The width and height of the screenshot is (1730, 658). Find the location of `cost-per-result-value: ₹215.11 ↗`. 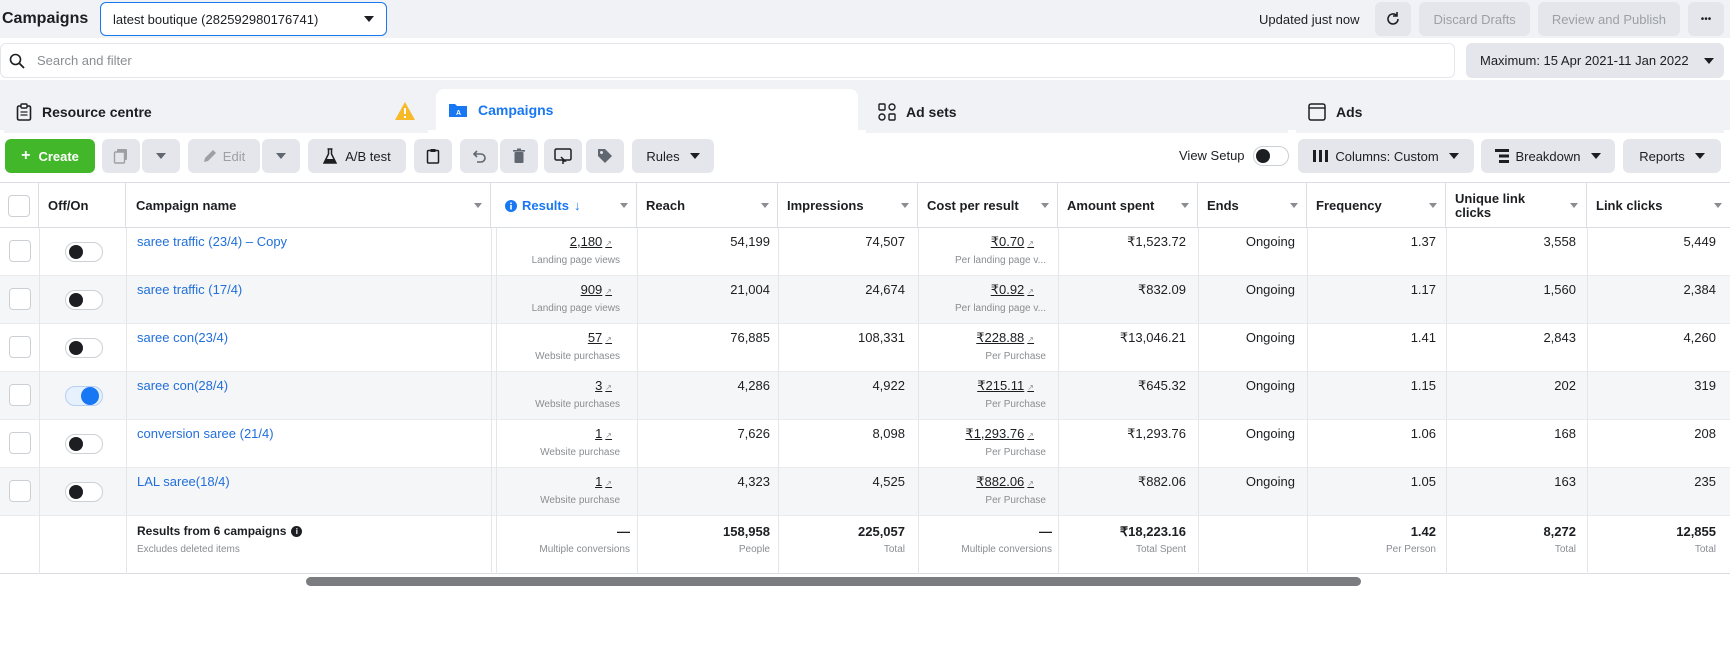

cost-per-result-value: ₹215.11 ↗ is located at coordinates (1005, 386).